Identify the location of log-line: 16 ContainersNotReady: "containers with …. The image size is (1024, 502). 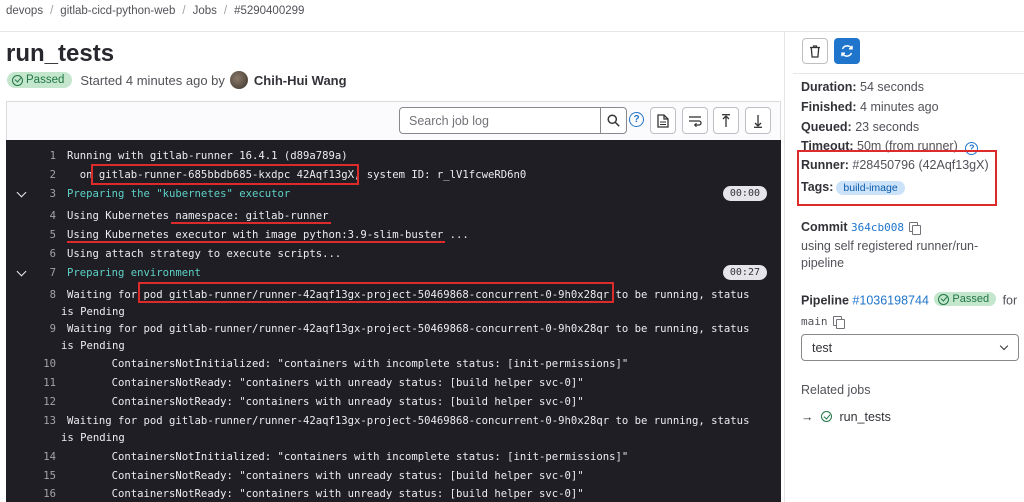
(313, 494).